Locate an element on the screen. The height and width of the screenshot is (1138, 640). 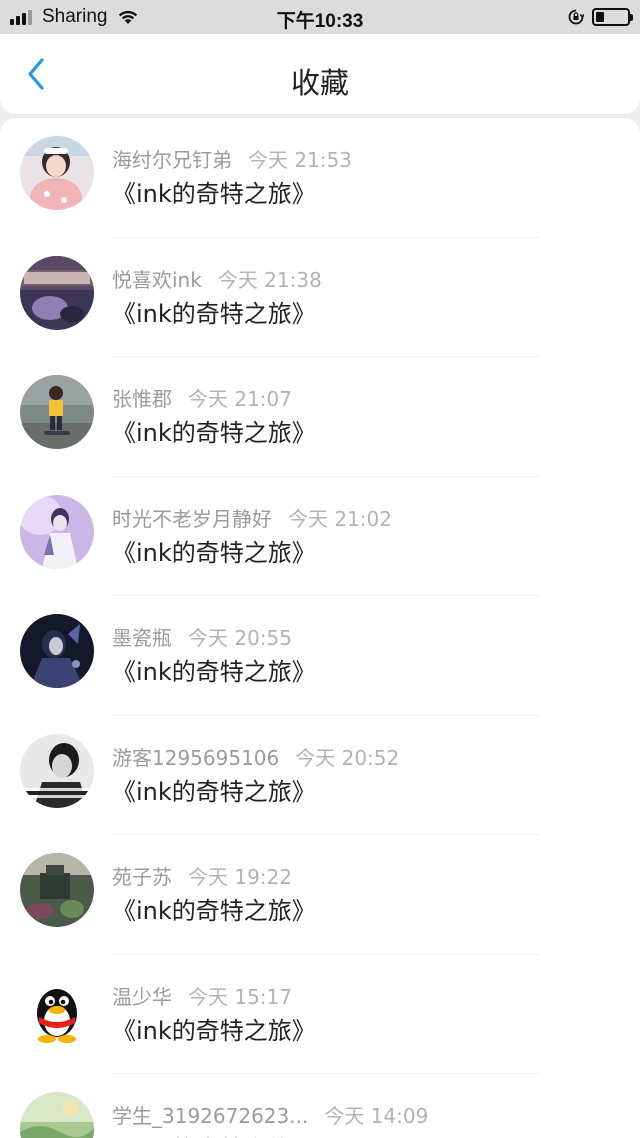
favorite-entry: 学生_3192672623... 今天 14:09 《ink的奇特之旅》 is located at coordinates (320, 1115).